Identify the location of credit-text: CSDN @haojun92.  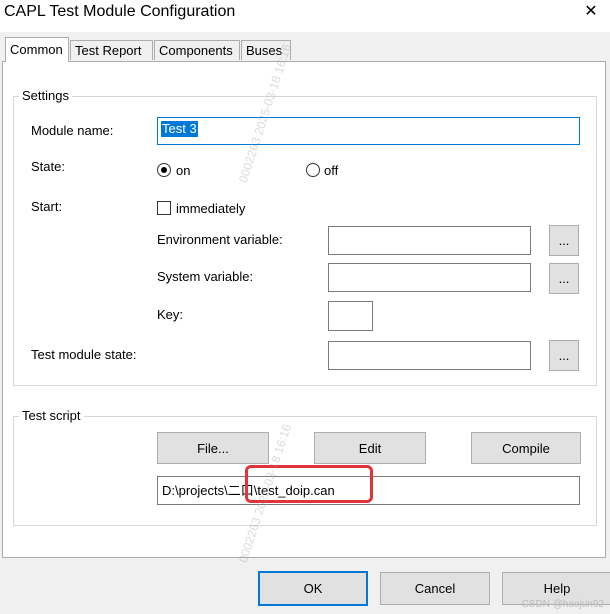
(562, 604).